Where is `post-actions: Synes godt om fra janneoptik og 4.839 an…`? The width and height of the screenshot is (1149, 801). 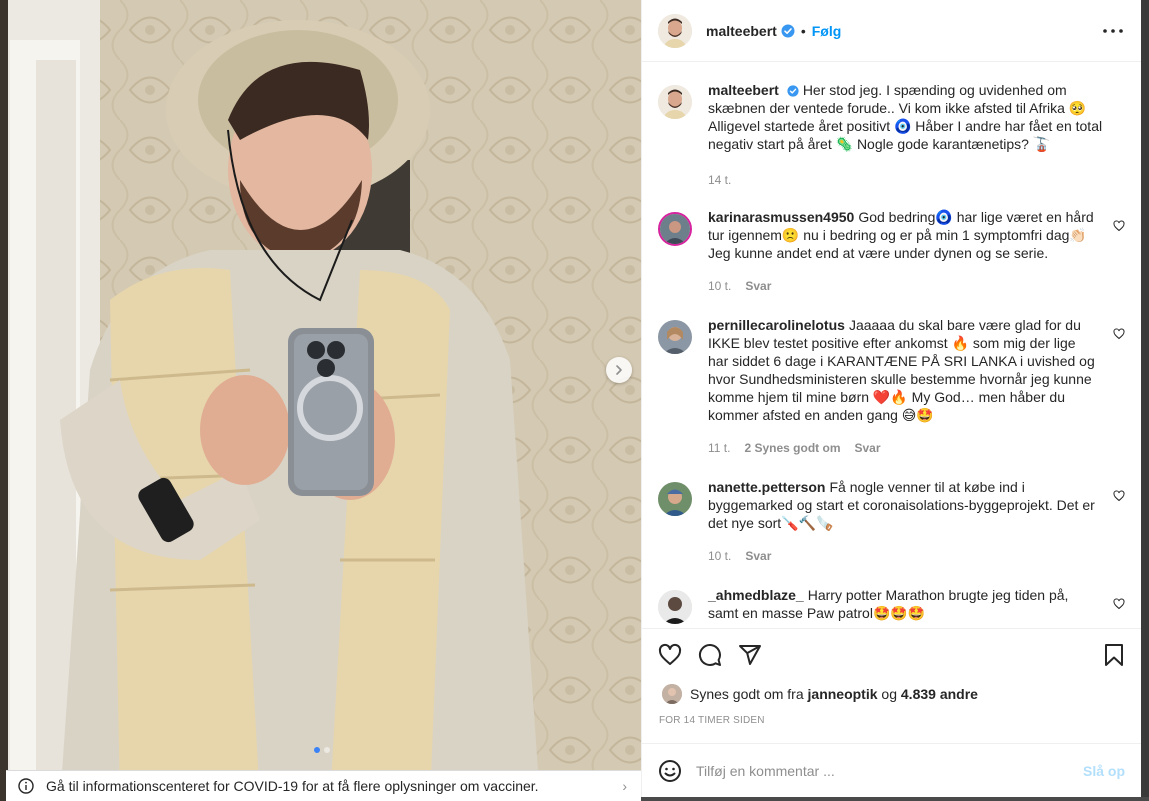
post-actions: Synes godt om fra janneoptik og 4.839 an… is located at coordinates (891, 685).